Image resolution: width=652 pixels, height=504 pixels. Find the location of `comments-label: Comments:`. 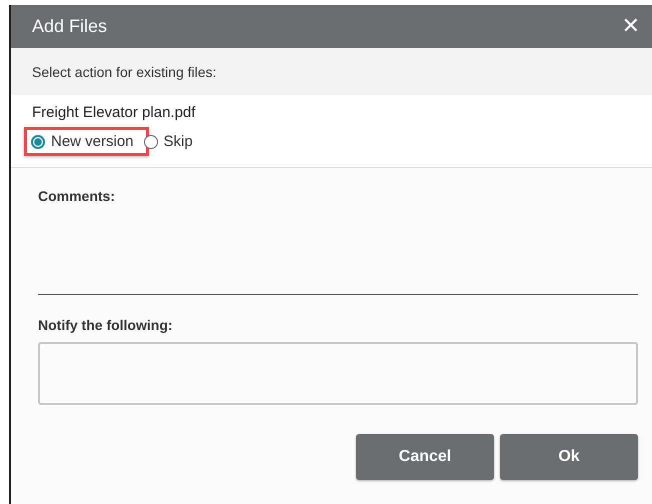

comments-label: Comments: is located at coordinates (77, 196).